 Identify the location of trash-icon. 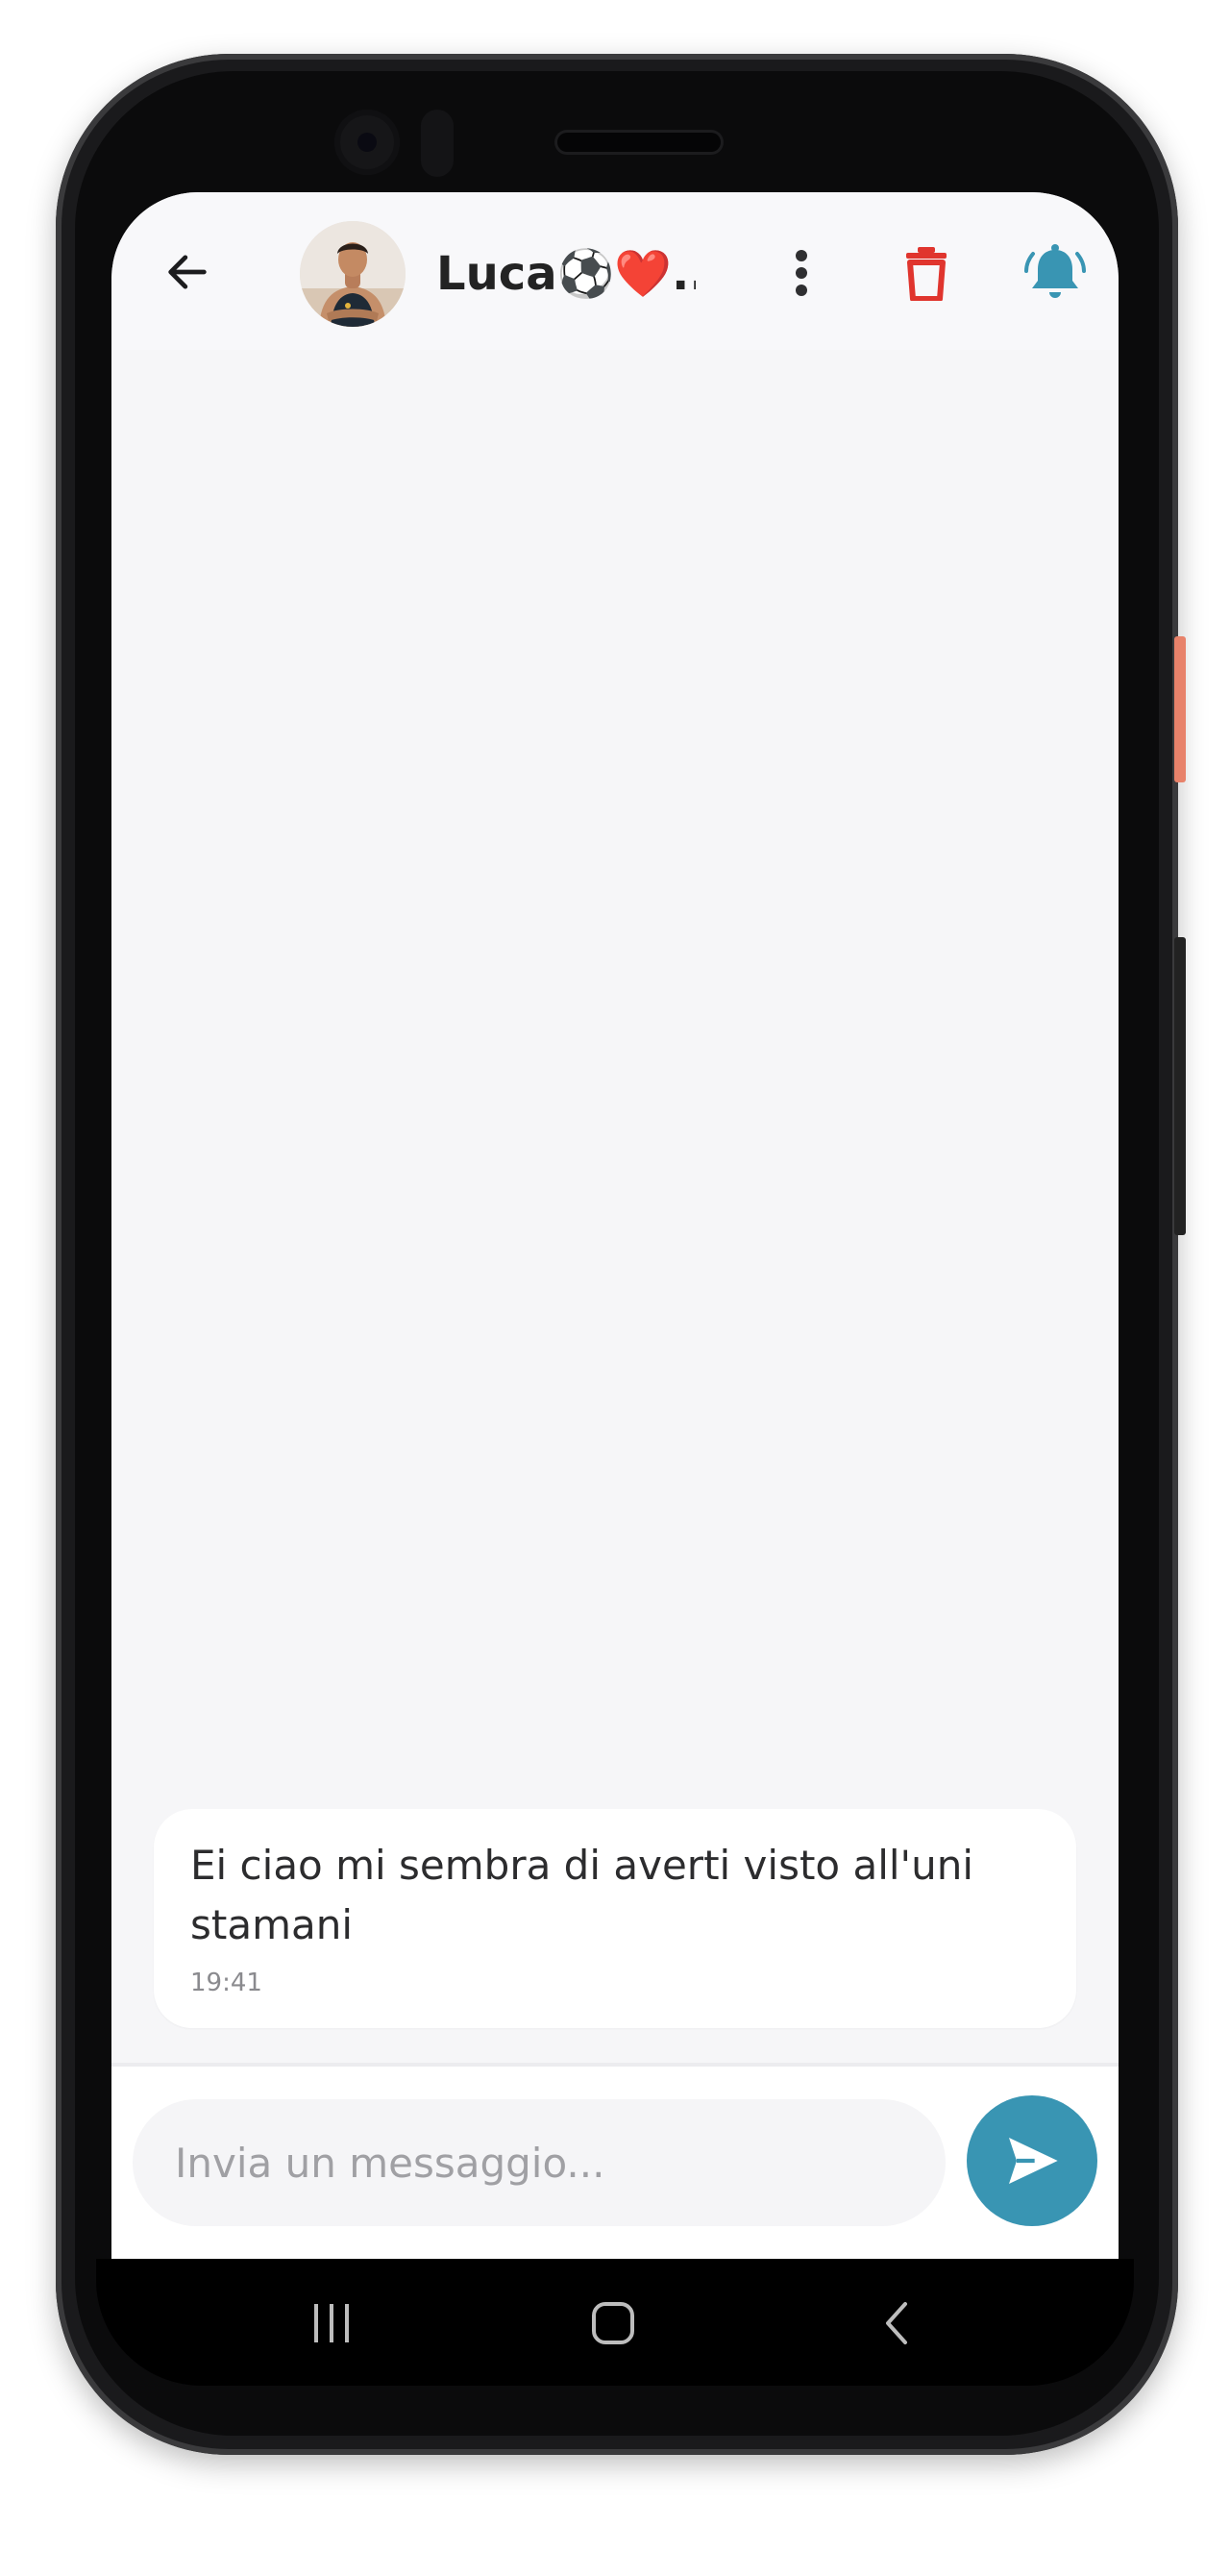
(927, 274).